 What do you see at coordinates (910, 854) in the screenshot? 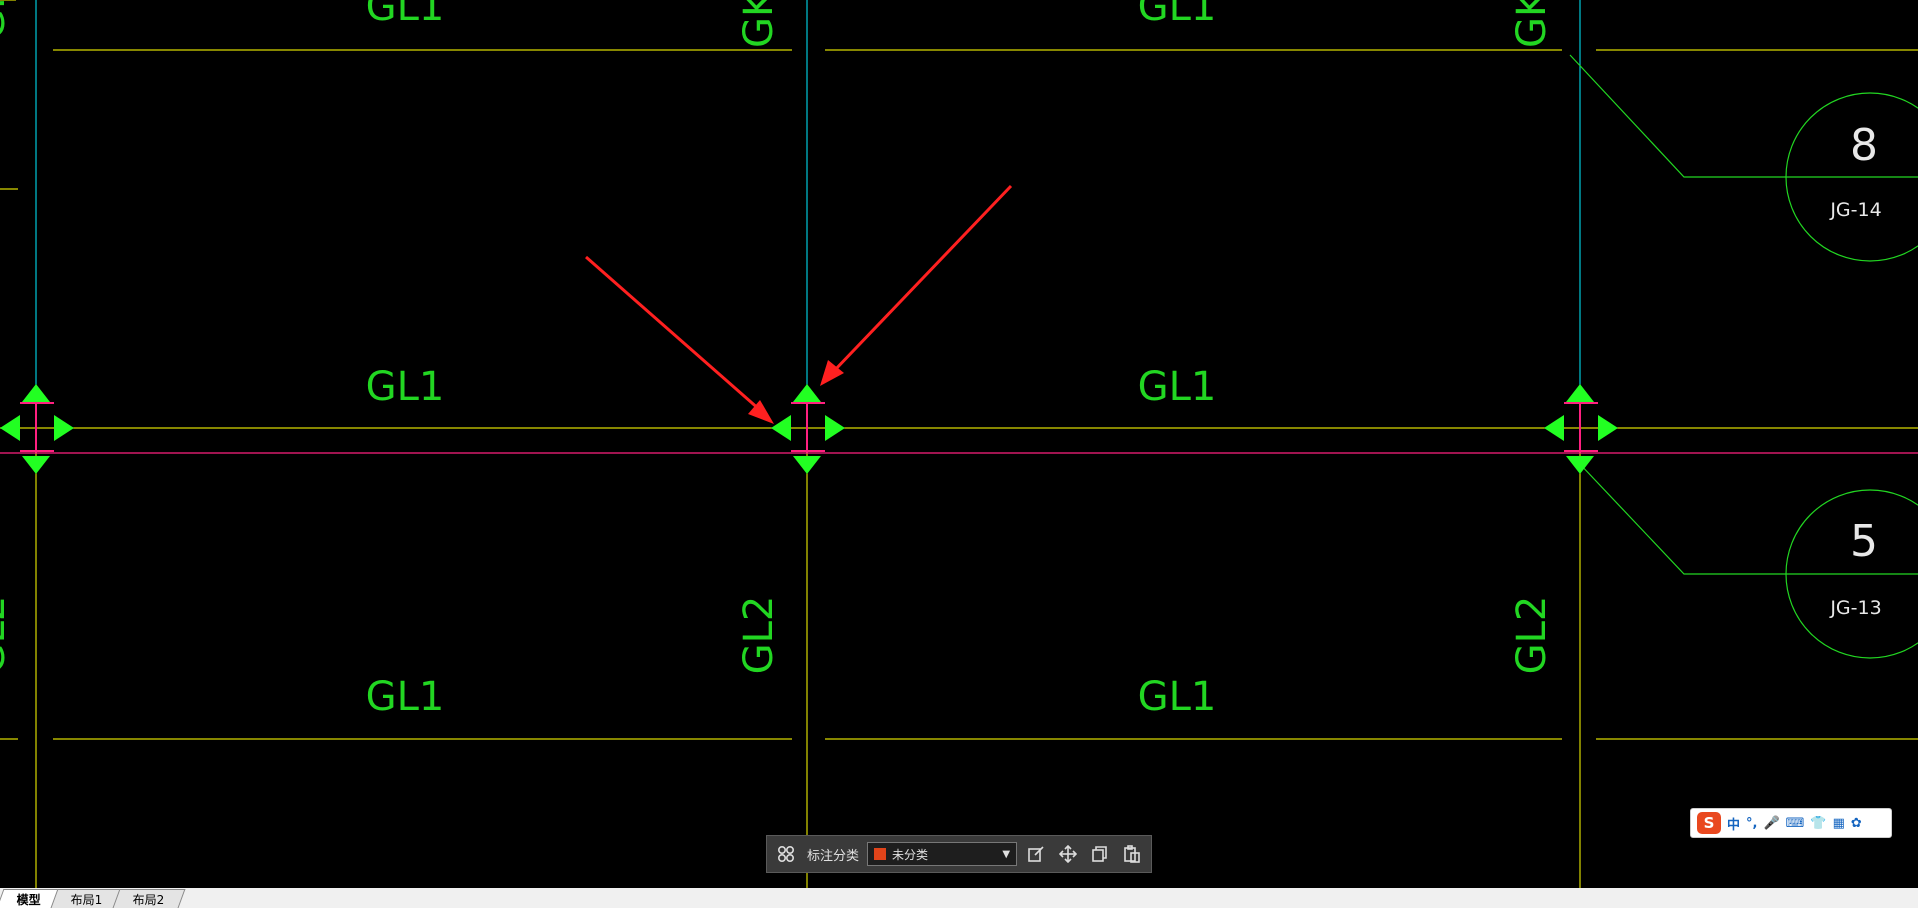
I see `selected-category: 未分类` at bounding box center [910, 854].